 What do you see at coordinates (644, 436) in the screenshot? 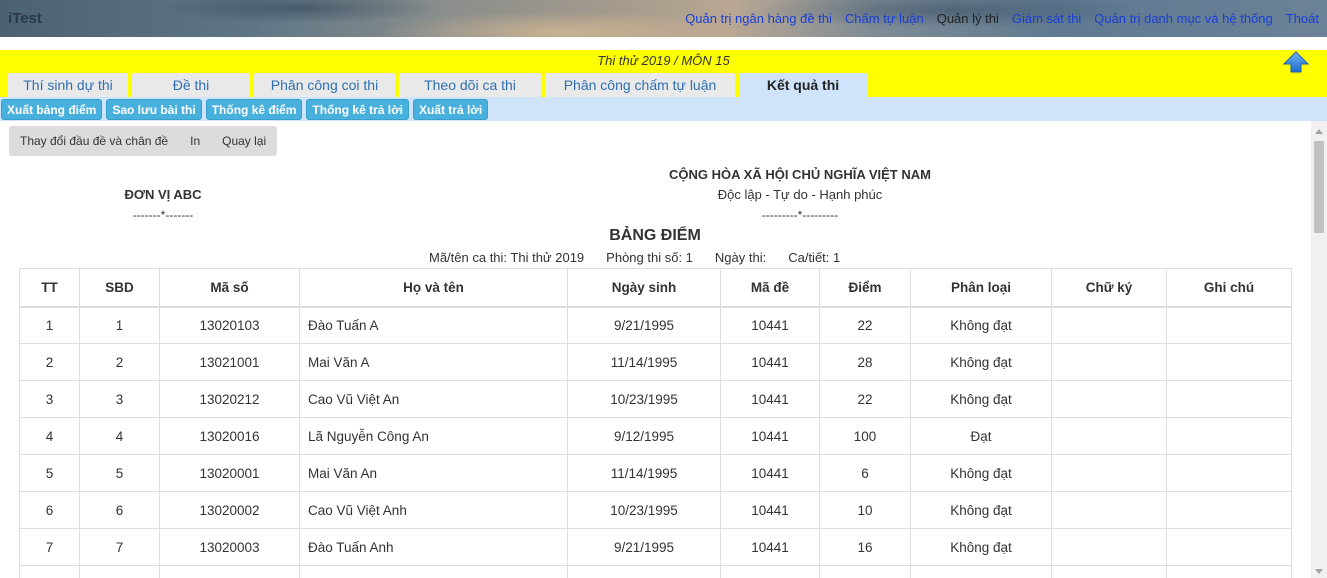
I see `cell-birth-date: 9/12/1995` at bounding box center [644, 436].